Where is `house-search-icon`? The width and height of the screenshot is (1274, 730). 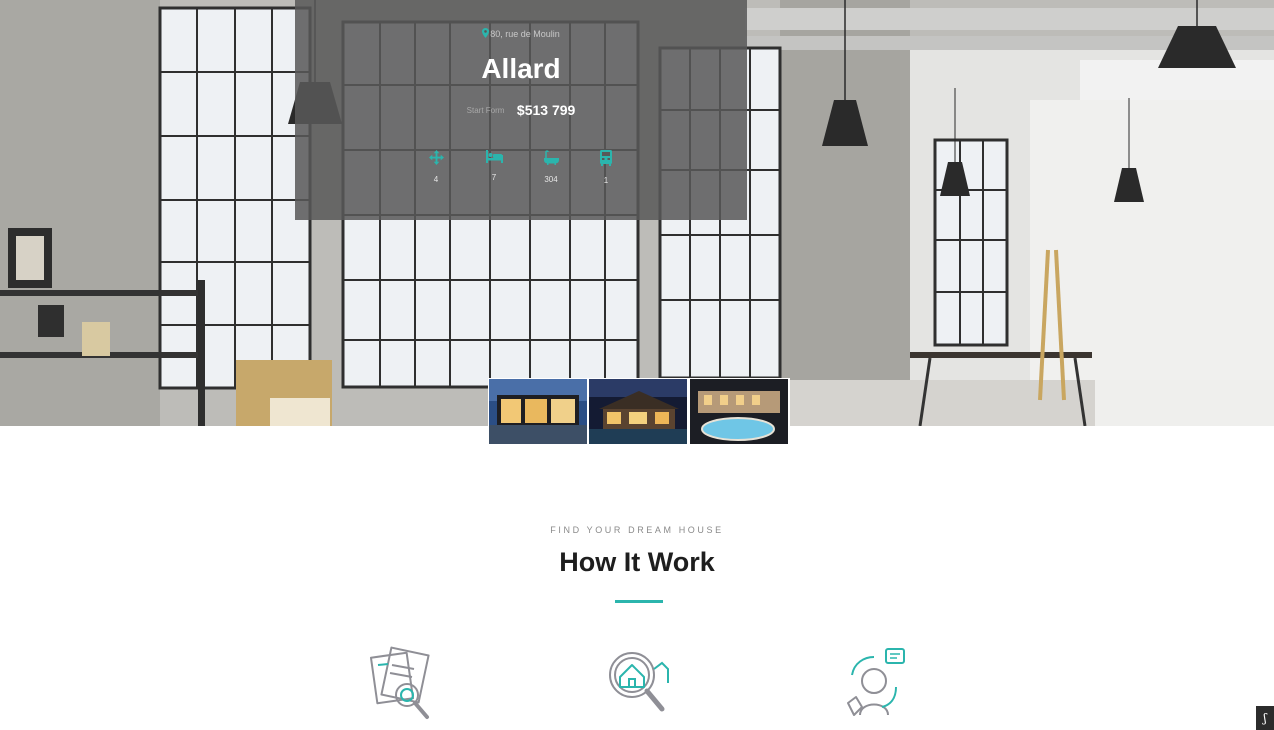
house-search-icon is located at coordinates (639, 682).